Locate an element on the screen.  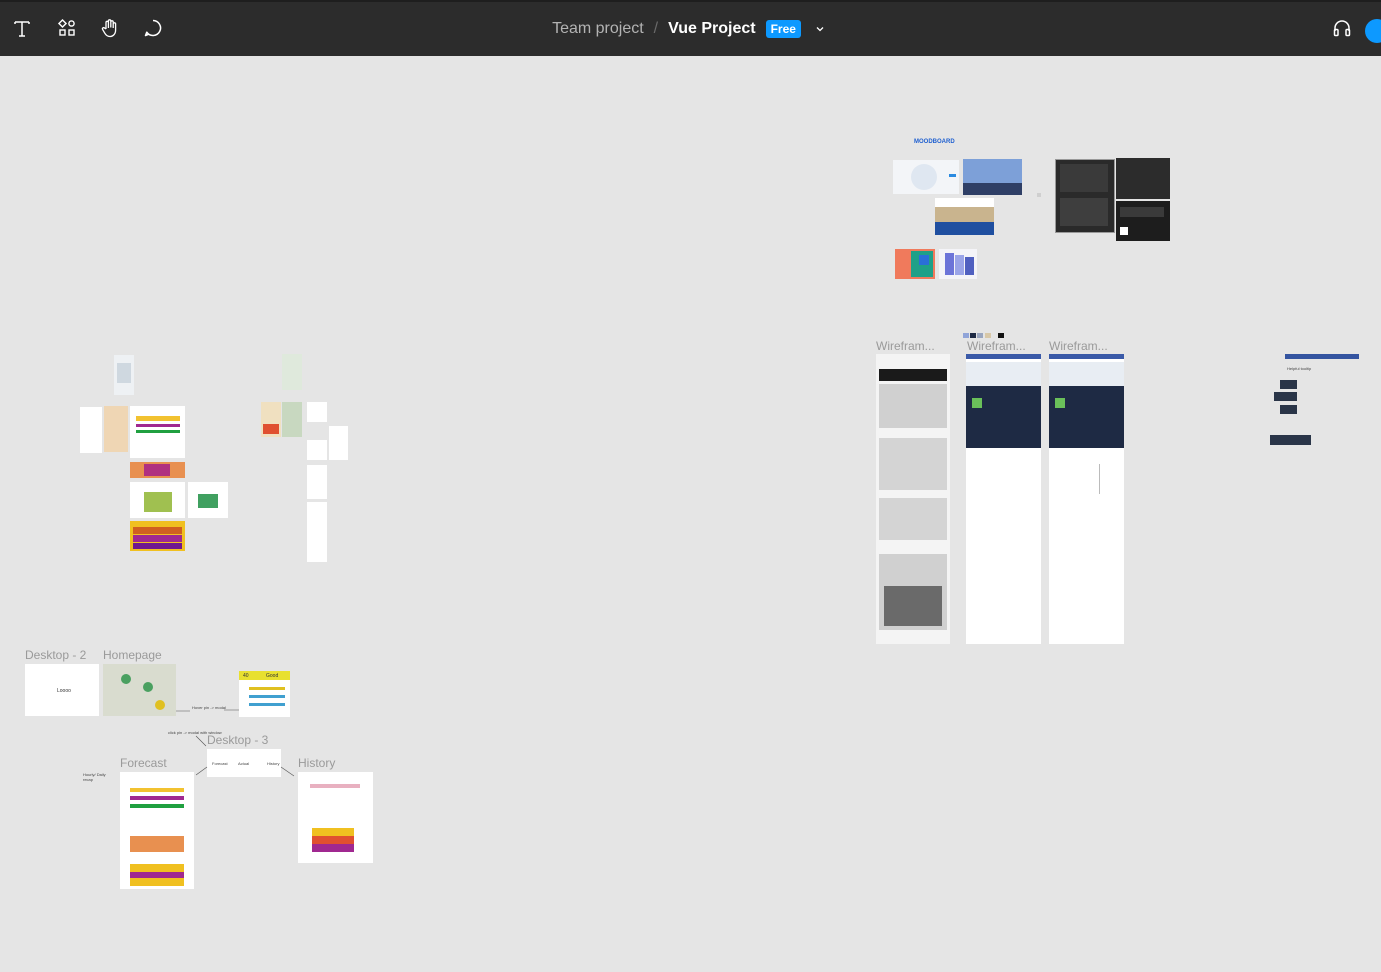
map-mockup is located at coordinates (157, 500).